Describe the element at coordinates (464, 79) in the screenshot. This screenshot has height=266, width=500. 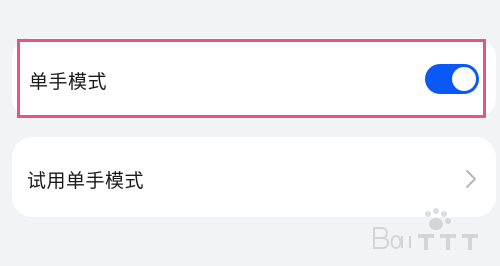
I see `toggle-knob` at that location.